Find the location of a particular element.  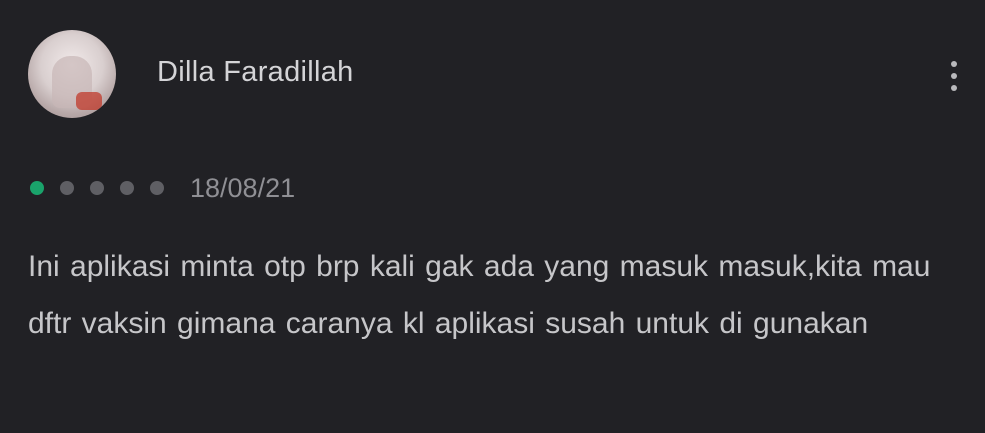

rating-row: 18/08/21 is located at coordinates (162, 188).